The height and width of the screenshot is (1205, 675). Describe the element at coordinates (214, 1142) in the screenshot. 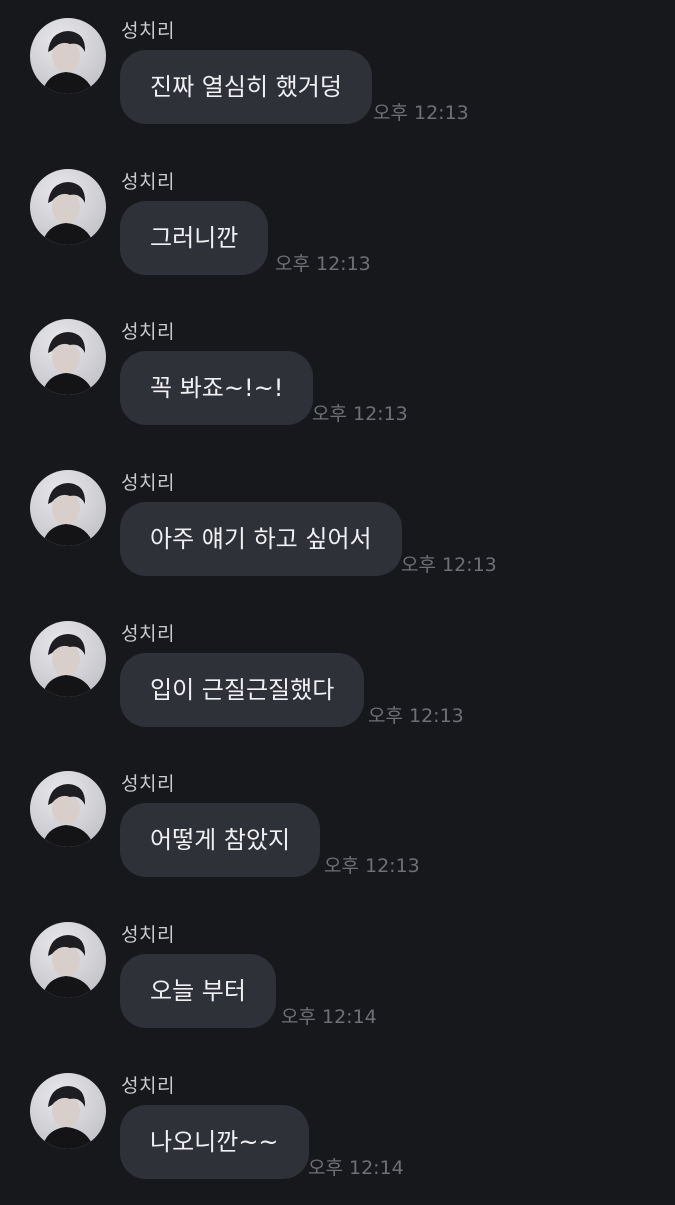

I see `message-bubble: 나오니깐~~` at that location.